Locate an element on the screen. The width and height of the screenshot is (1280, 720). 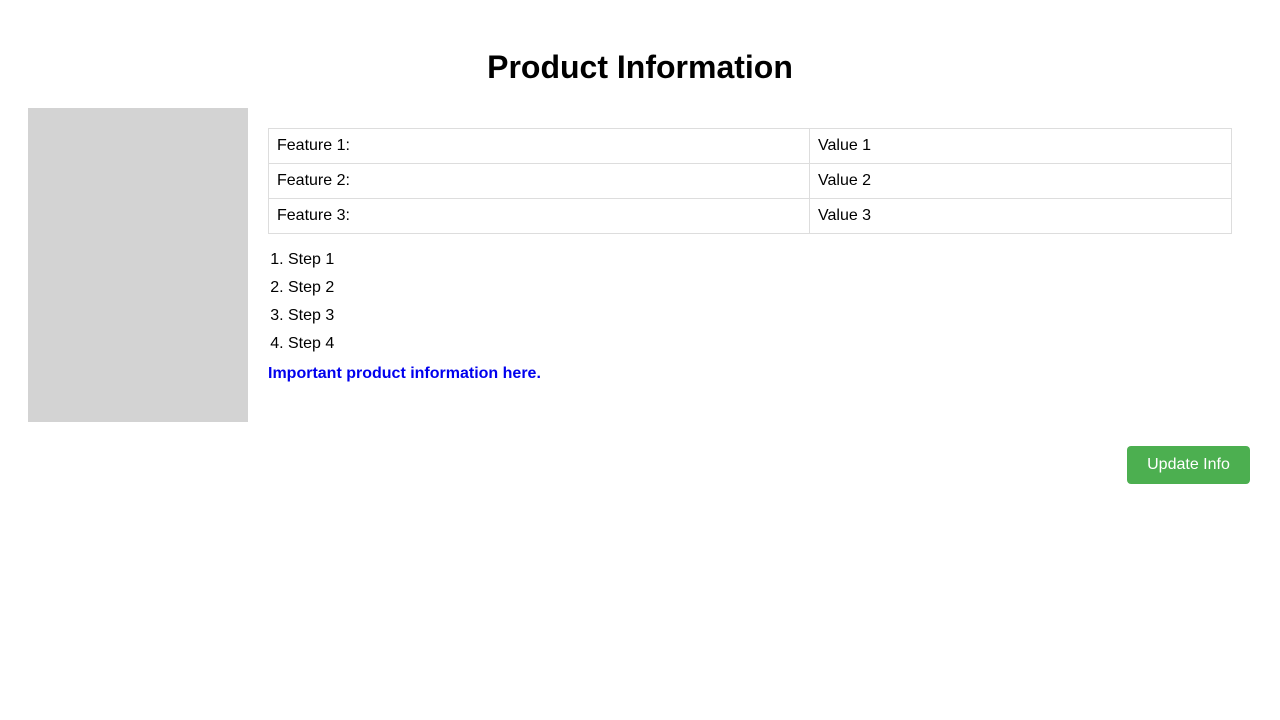
feature-value: Value 2 is located at coordinates (1020, 181).